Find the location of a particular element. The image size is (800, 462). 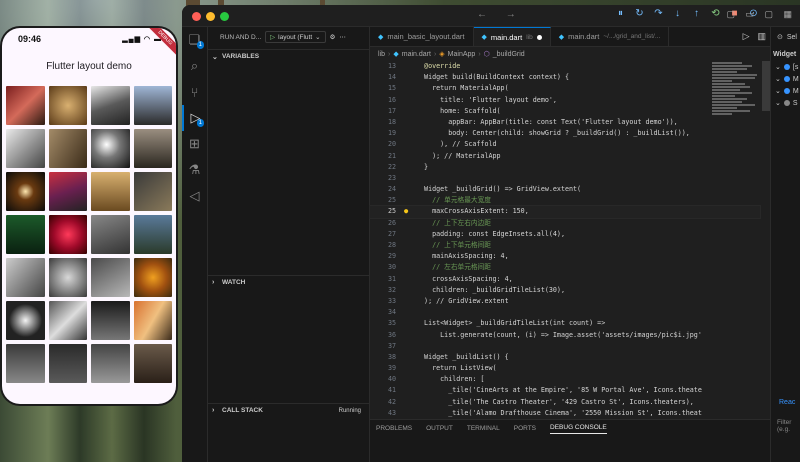

breadcrumb-item: MainApp is located at coordinates (462, 54).